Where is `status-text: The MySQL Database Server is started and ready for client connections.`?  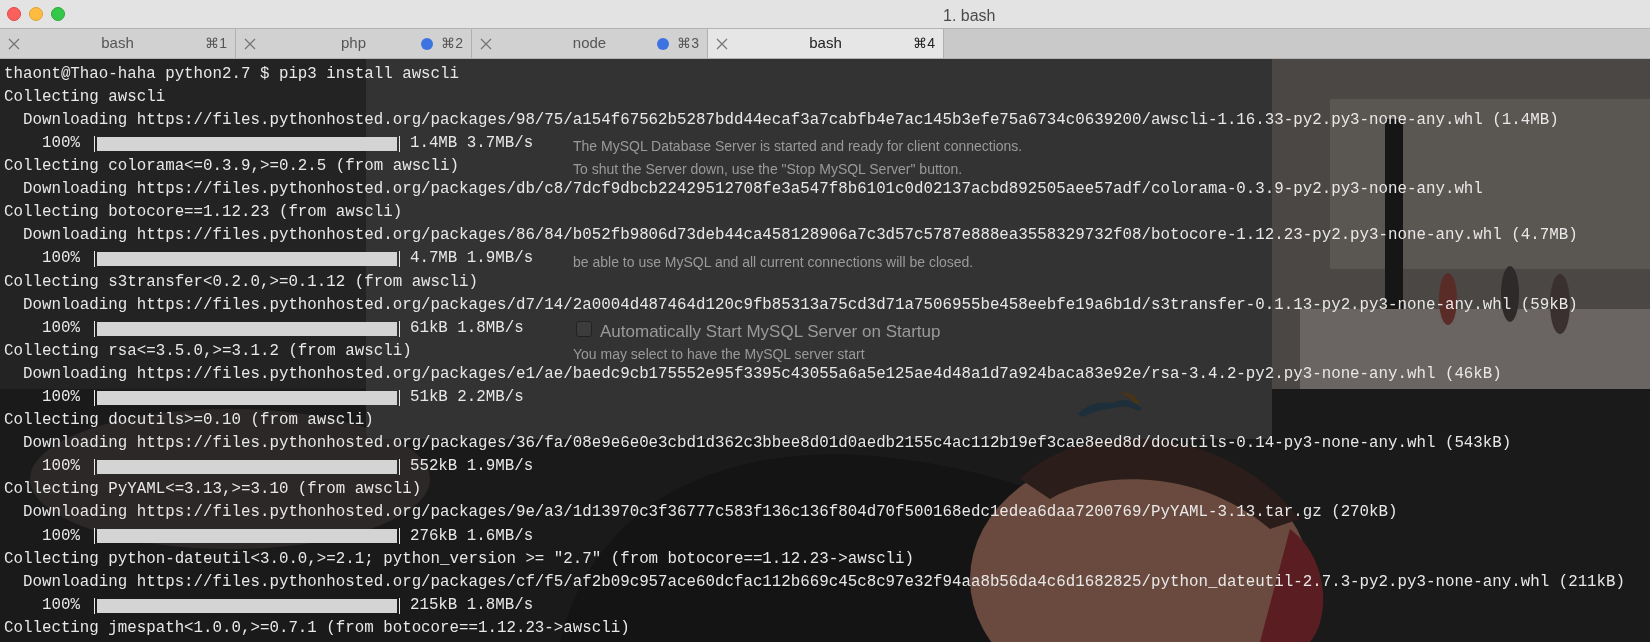 status-text: The MySQL Database Server is started and ready for client connections. is located at coordinates (798, 146).